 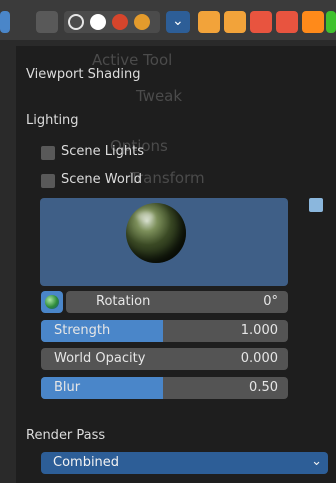 What do you see at coordinates (82, 330) in the screenshot?
I see `strength-label: Strength` at bounding box center [82, 330].